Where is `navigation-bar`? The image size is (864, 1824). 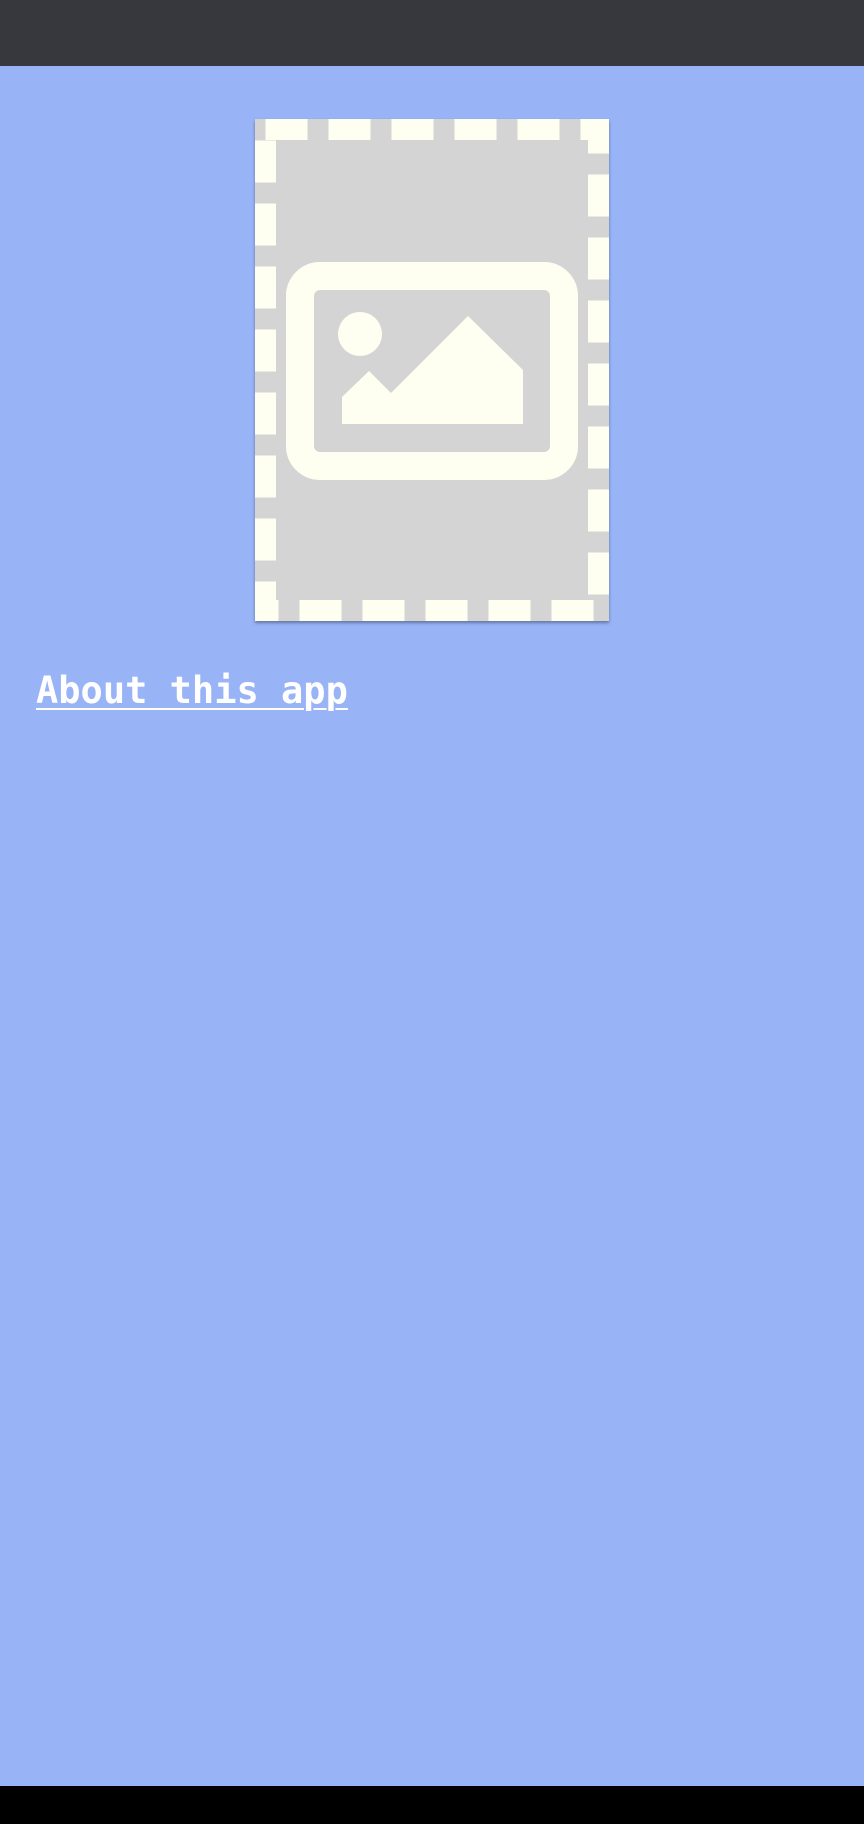
navigation-bar is located at coordinates (432, 1805).